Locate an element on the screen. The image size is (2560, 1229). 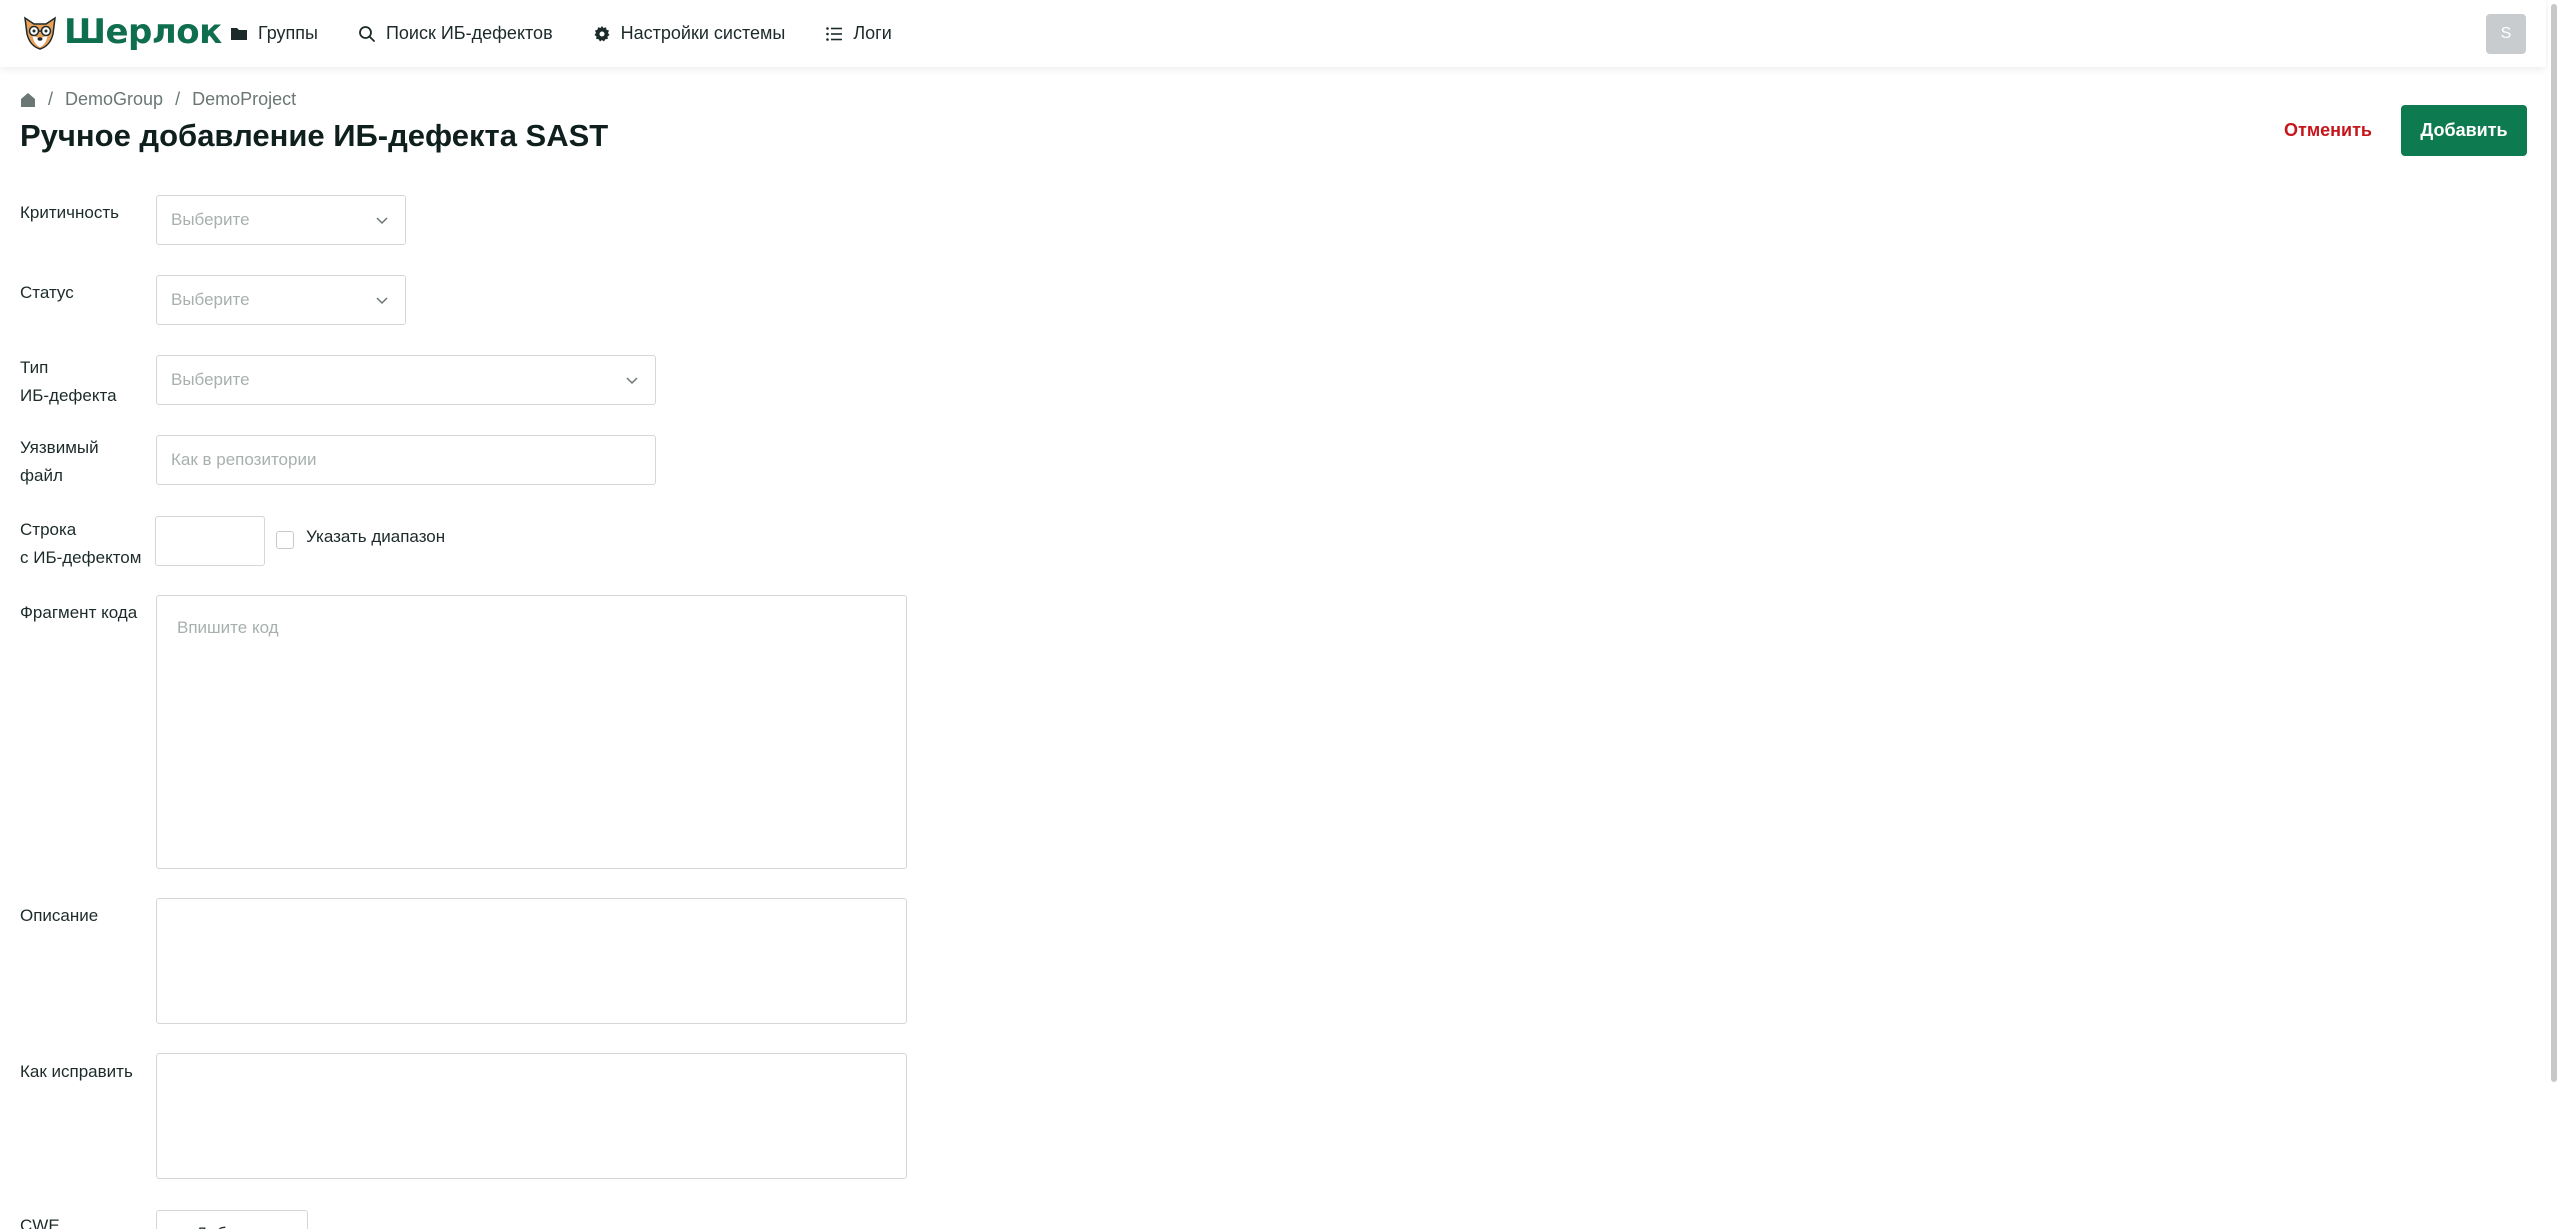
dog-logo-icon is located at coordinates (40, 33).